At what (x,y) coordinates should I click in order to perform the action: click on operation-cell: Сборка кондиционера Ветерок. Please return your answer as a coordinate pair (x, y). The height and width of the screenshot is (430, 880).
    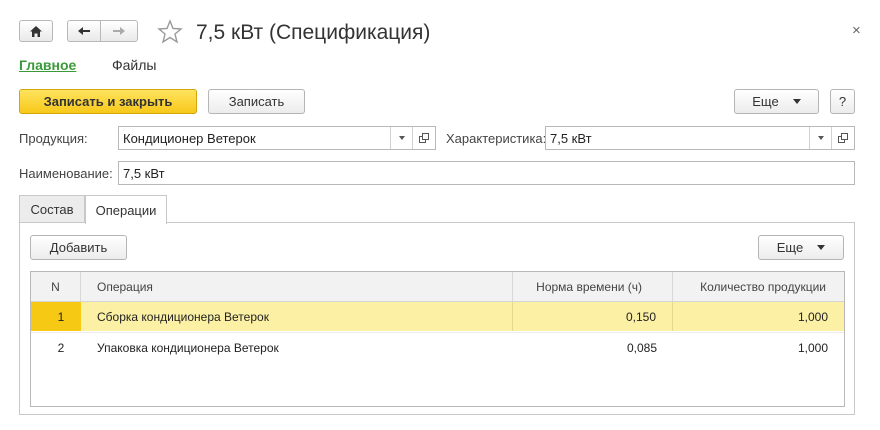
    Looking at the image, I should click on (297, 316).